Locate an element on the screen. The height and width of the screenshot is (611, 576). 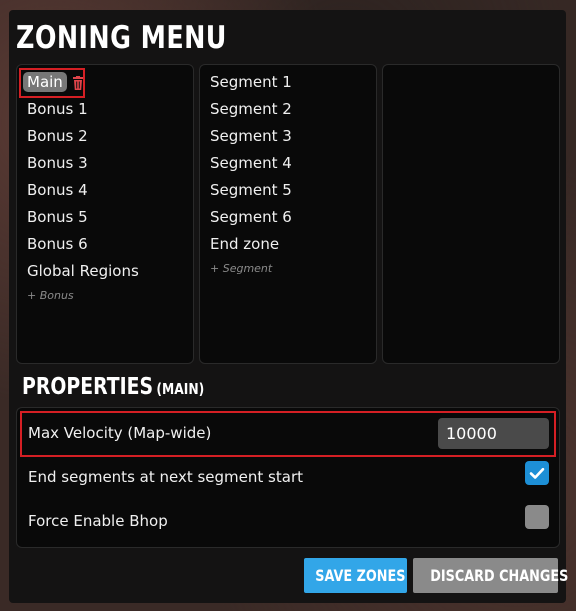
discard-changes-button: DISCARD CHANGES is located at coordinates (490, 575).